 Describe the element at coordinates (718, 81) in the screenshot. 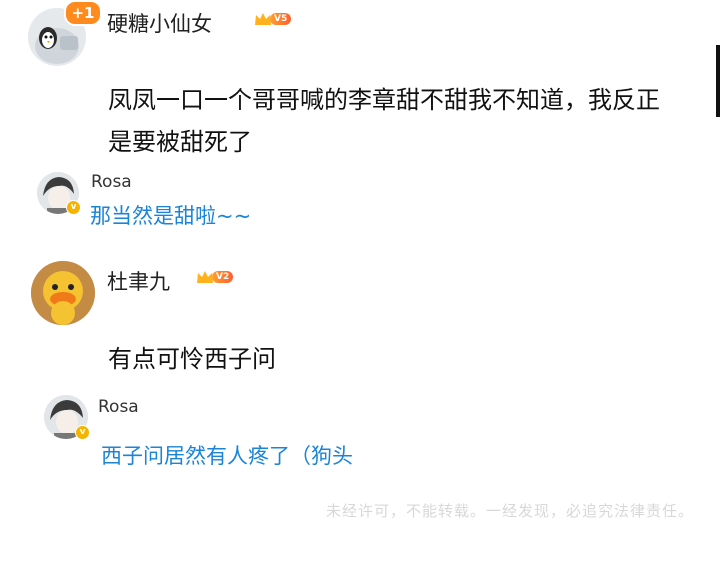

I see `scroll-edge-divider` at that location.